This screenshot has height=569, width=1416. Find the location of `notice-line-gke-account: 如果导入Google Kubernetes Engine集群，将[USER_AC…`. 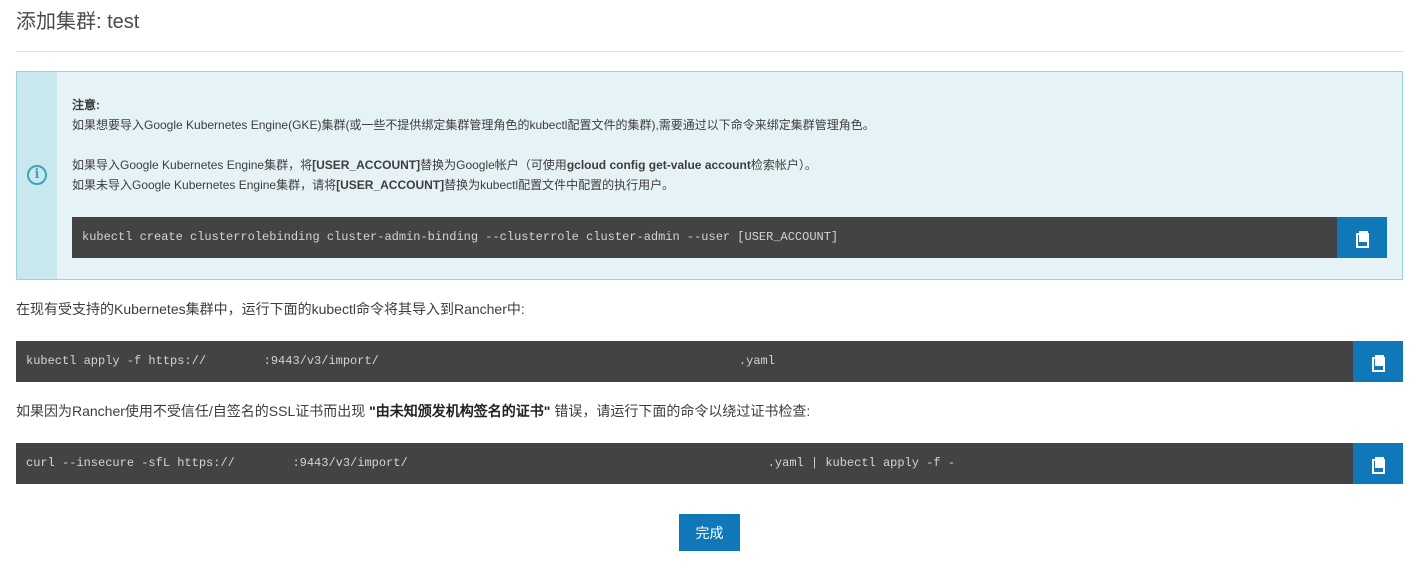

notice-line-gke-account: 如果导入Google Kubernetes Engine集群，将[USER_AC… is located at coordinates (444, 165).